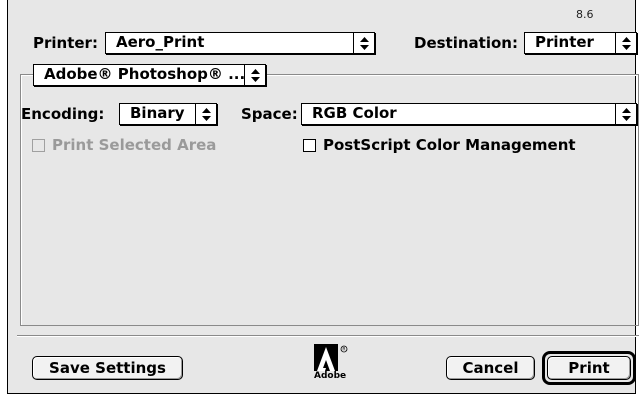 This screenshot has height=401, width=643. Describe the element at coordinates (343, 350) in the screenshot. I see `svg-text: R` at that location.